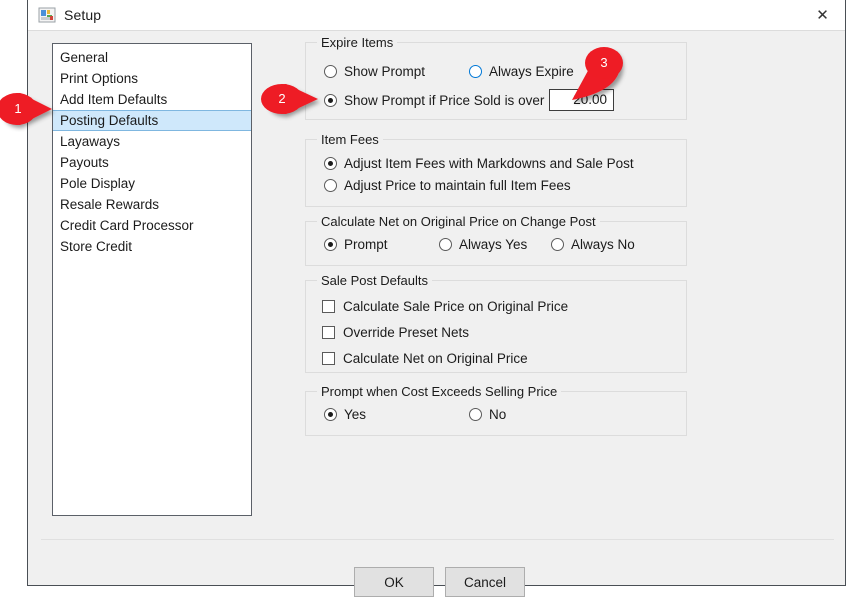 The image size is (846, 597). I want to click on group-expire-items-legend: Expire Items, so click(357, 42).